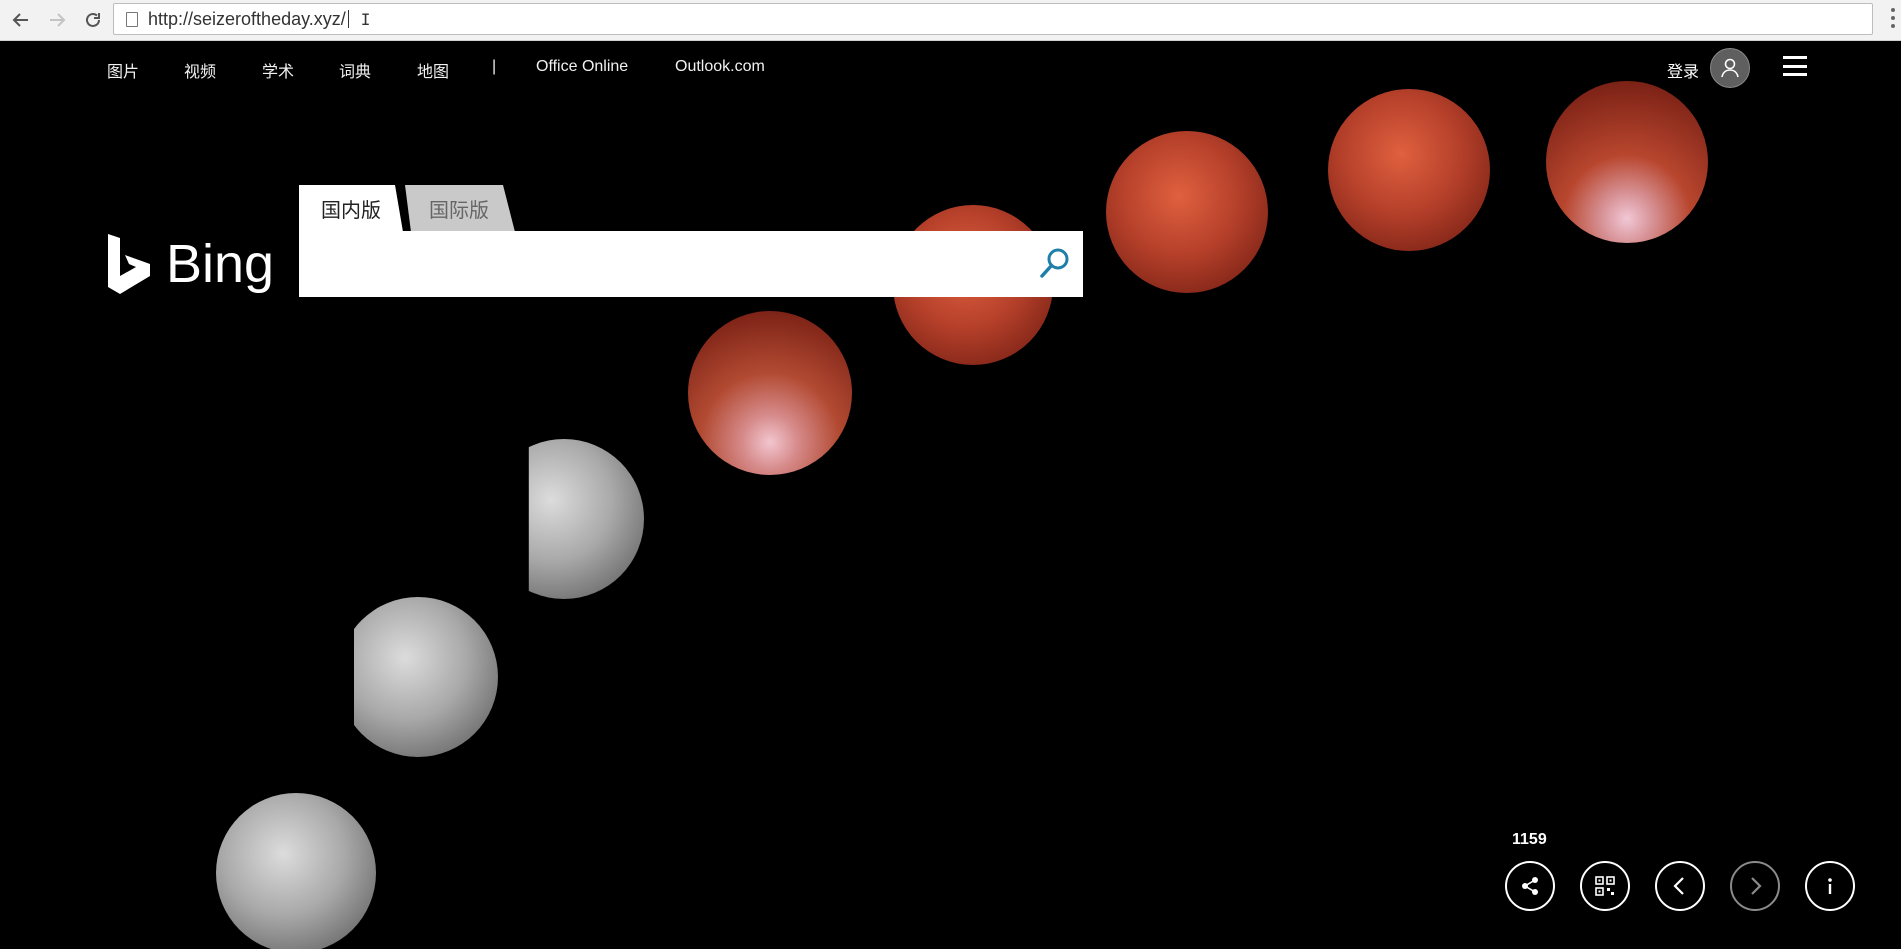 The image size is (1901, 949). Describe the element at coordinates (1683, 70) in the screenshot. I see `login-link: 登录` at that location.